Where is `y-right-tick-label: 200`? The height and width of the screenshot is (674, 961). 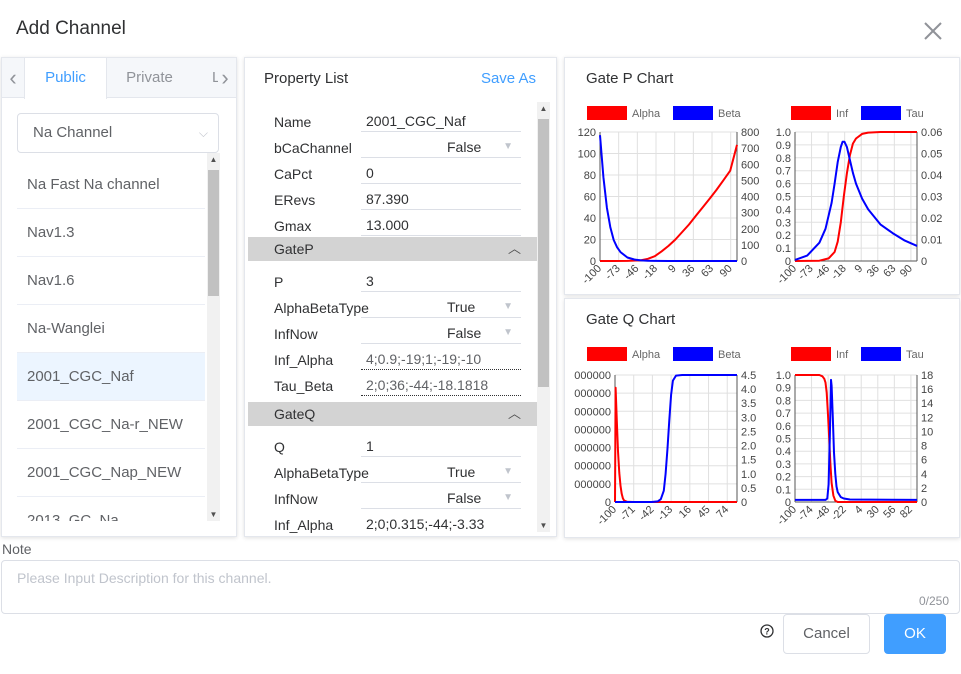
y-right-tick-label: 200 is located at coordinates (750, 230).